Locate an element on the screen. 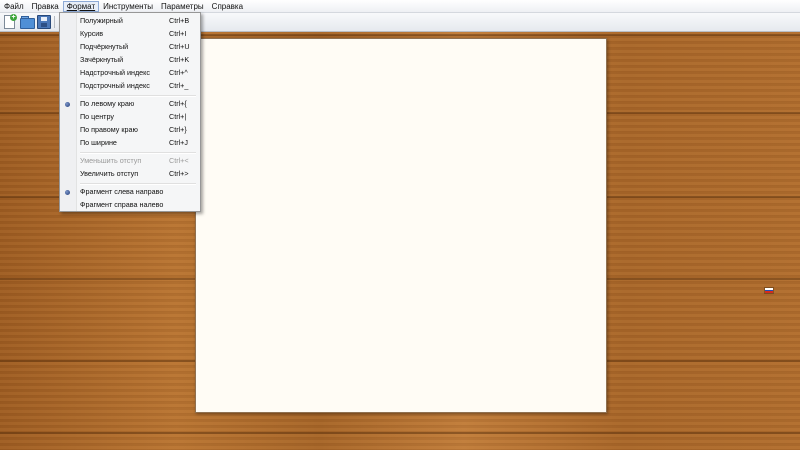 This screenshot has height=450, width=800. menu-item-shortcut: Ctrl+{ is located at coordinates (178, 103).